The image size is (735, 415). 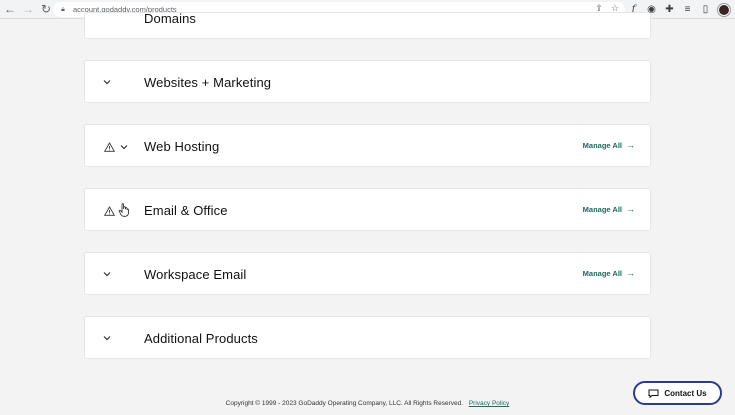 What do you see at coordinates (669, 9) in the screenshot?
I see `puzzle-icon: ✚` at bounding box center [669, 9].